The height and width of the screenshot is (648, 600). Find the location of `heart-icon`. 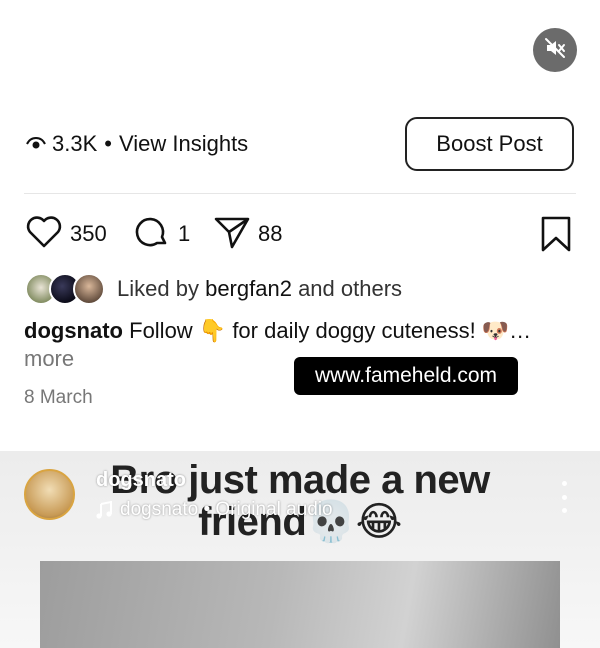

heart-icon is located at coordinates (44, 234).